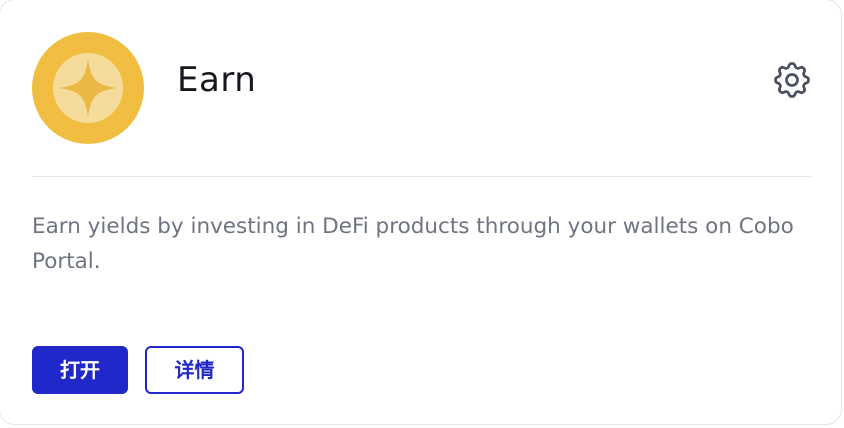 The width and height of the screenshot is (844, 428). I want to click on details-button: 详情, so click(194, 370).